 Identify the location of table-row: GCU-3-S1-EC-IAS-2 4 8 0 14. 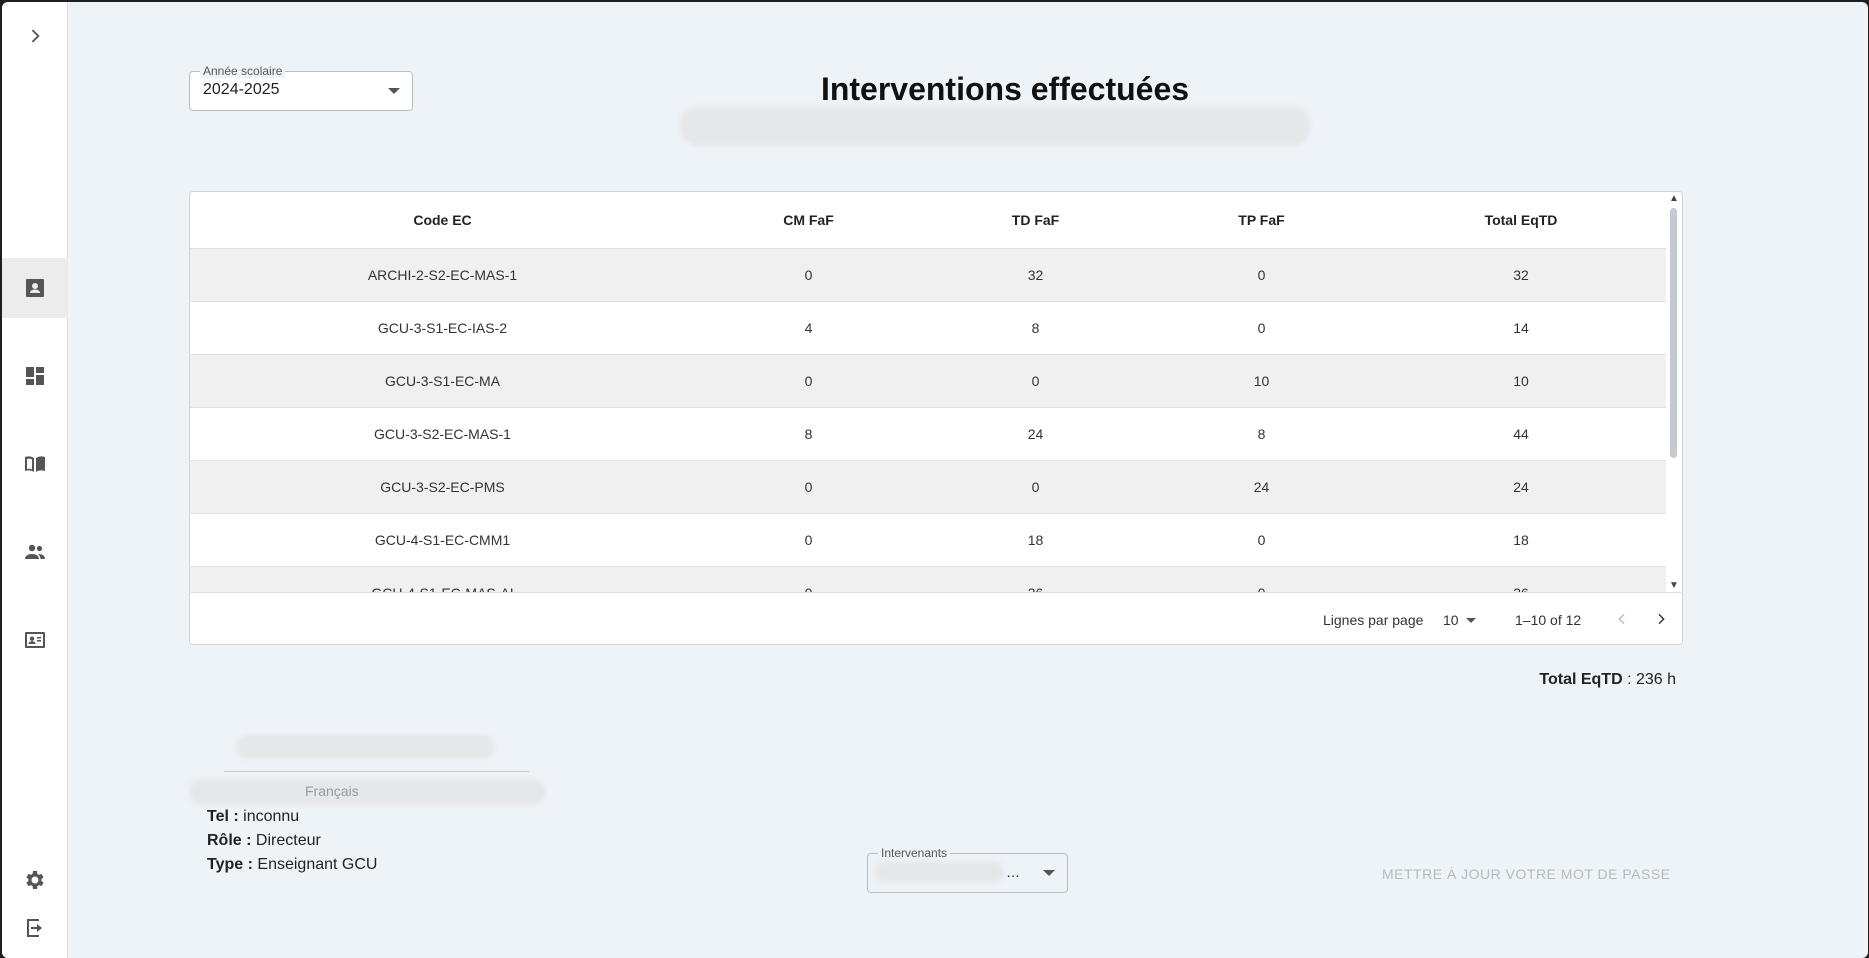
(929, 328).